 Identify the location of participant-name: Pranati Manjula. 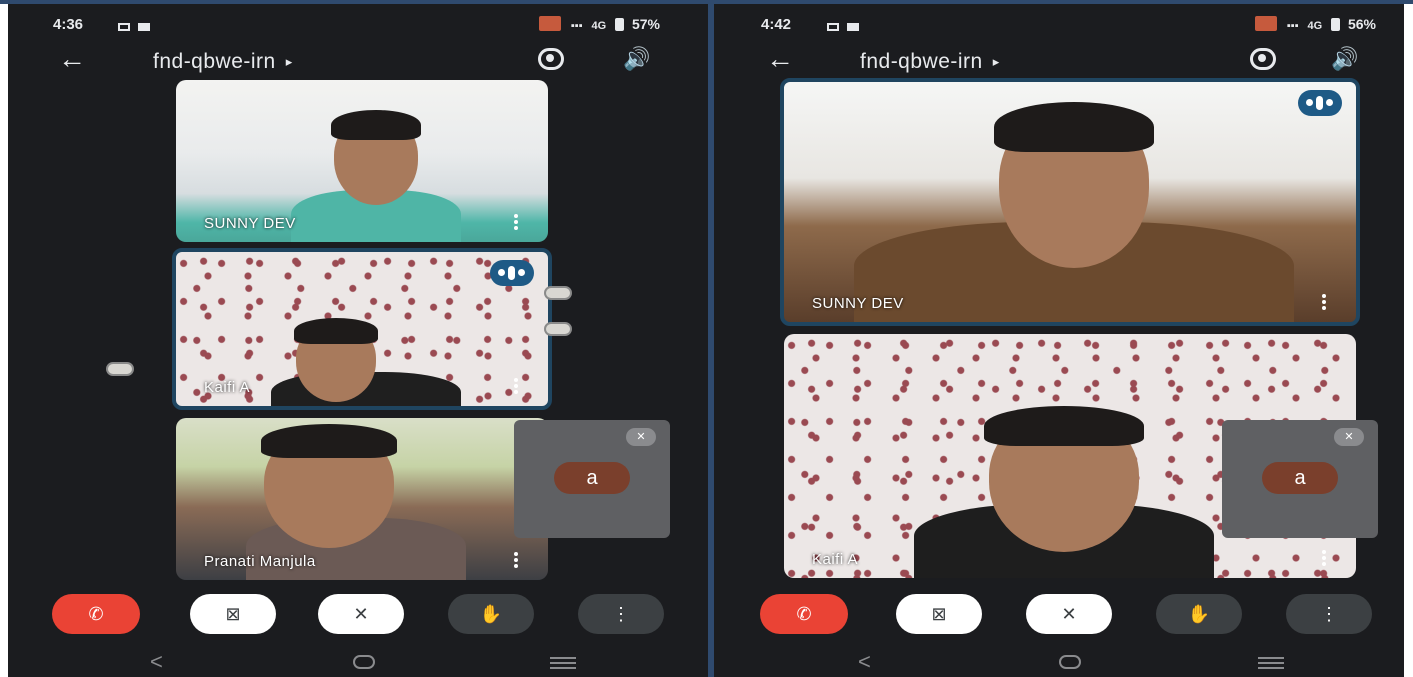
(260, 561).